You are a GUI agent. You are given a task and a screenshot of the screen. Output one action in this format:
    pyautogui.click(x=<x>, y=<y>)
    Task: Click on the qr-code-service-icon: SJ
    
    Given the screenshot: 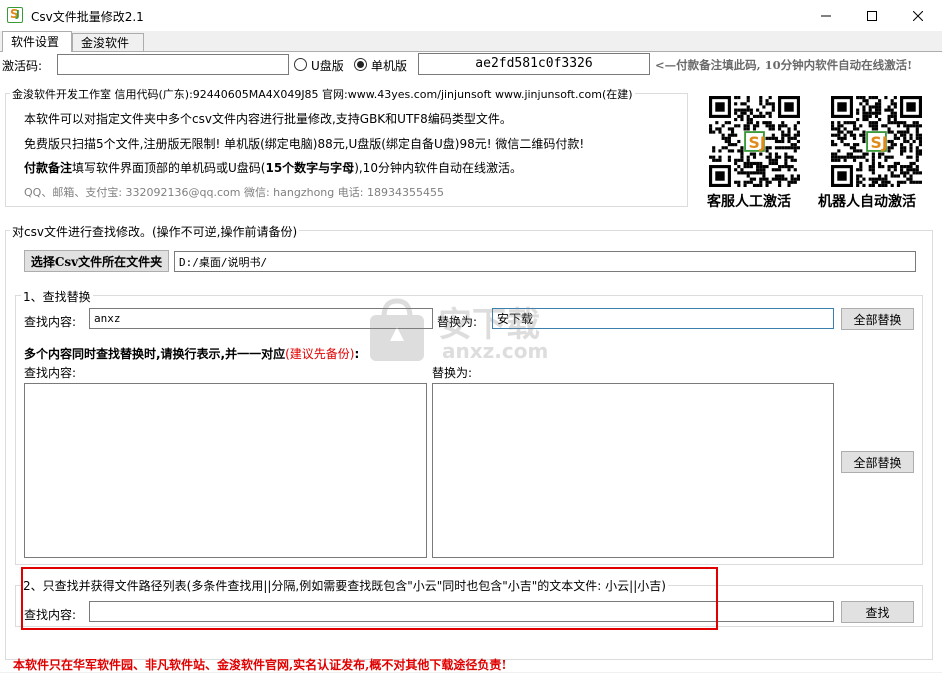 What is the action you would take?
    pyautogui.click(x=754, y=141)
    